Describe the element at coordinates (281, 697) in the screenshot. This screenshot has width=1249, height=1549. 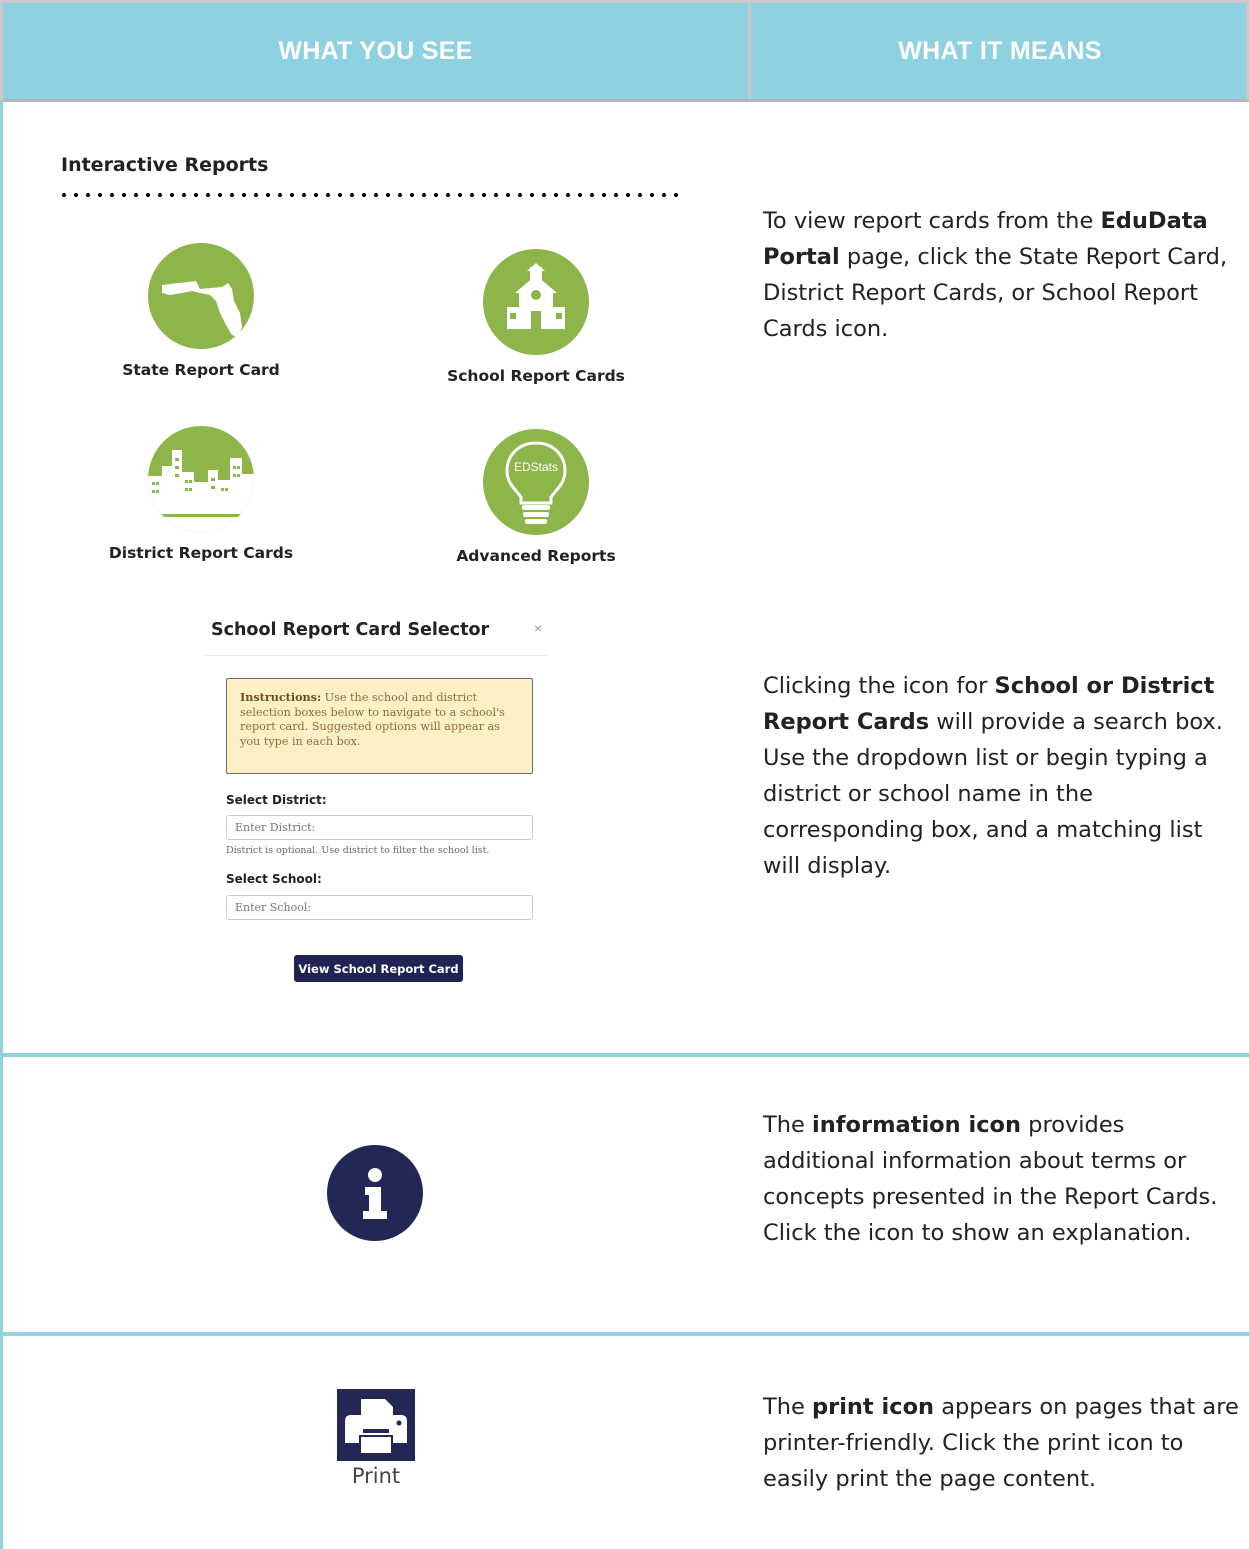
I see `instructions-label: Instructions:` at that location.